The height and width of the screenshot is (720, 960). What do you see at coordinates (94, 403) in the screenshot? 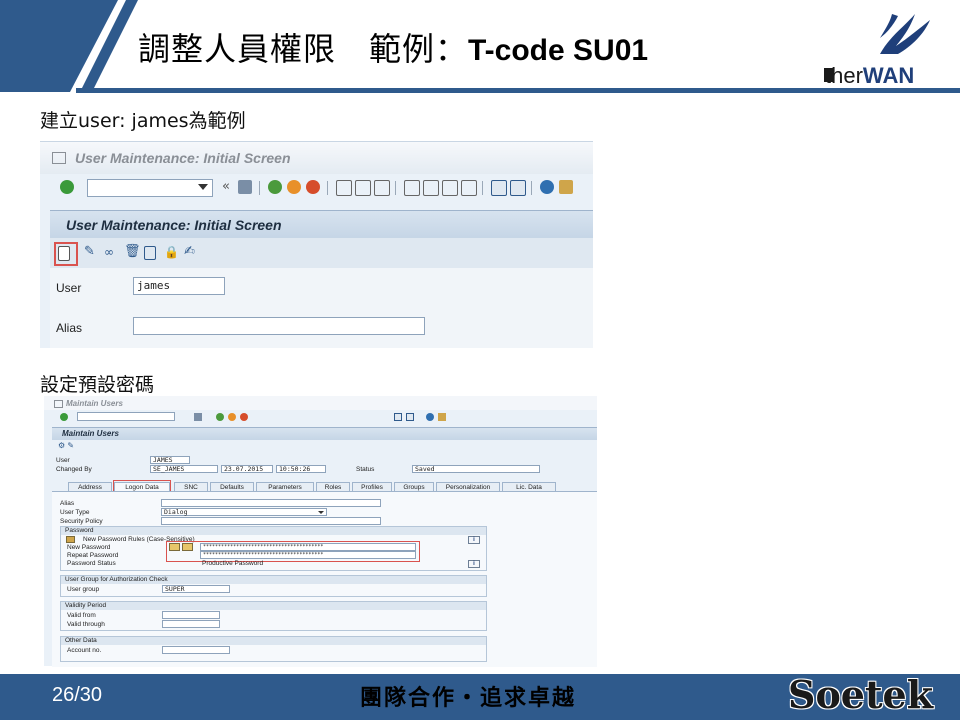
I see `sap-window-title: Maintain Users` at bounding box center [94, 403].